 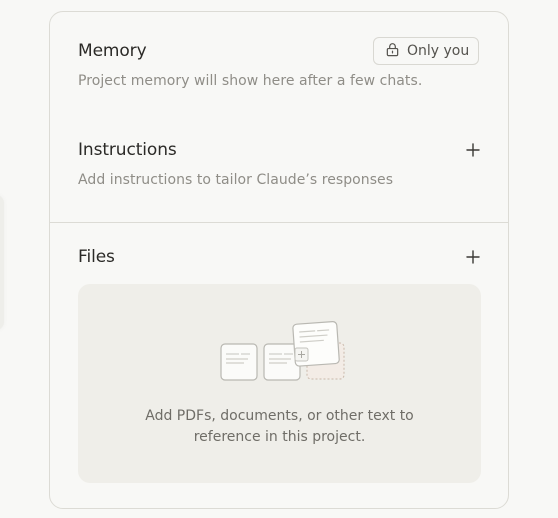 I want to click on files-title: Files, so click(x=96, y=257).